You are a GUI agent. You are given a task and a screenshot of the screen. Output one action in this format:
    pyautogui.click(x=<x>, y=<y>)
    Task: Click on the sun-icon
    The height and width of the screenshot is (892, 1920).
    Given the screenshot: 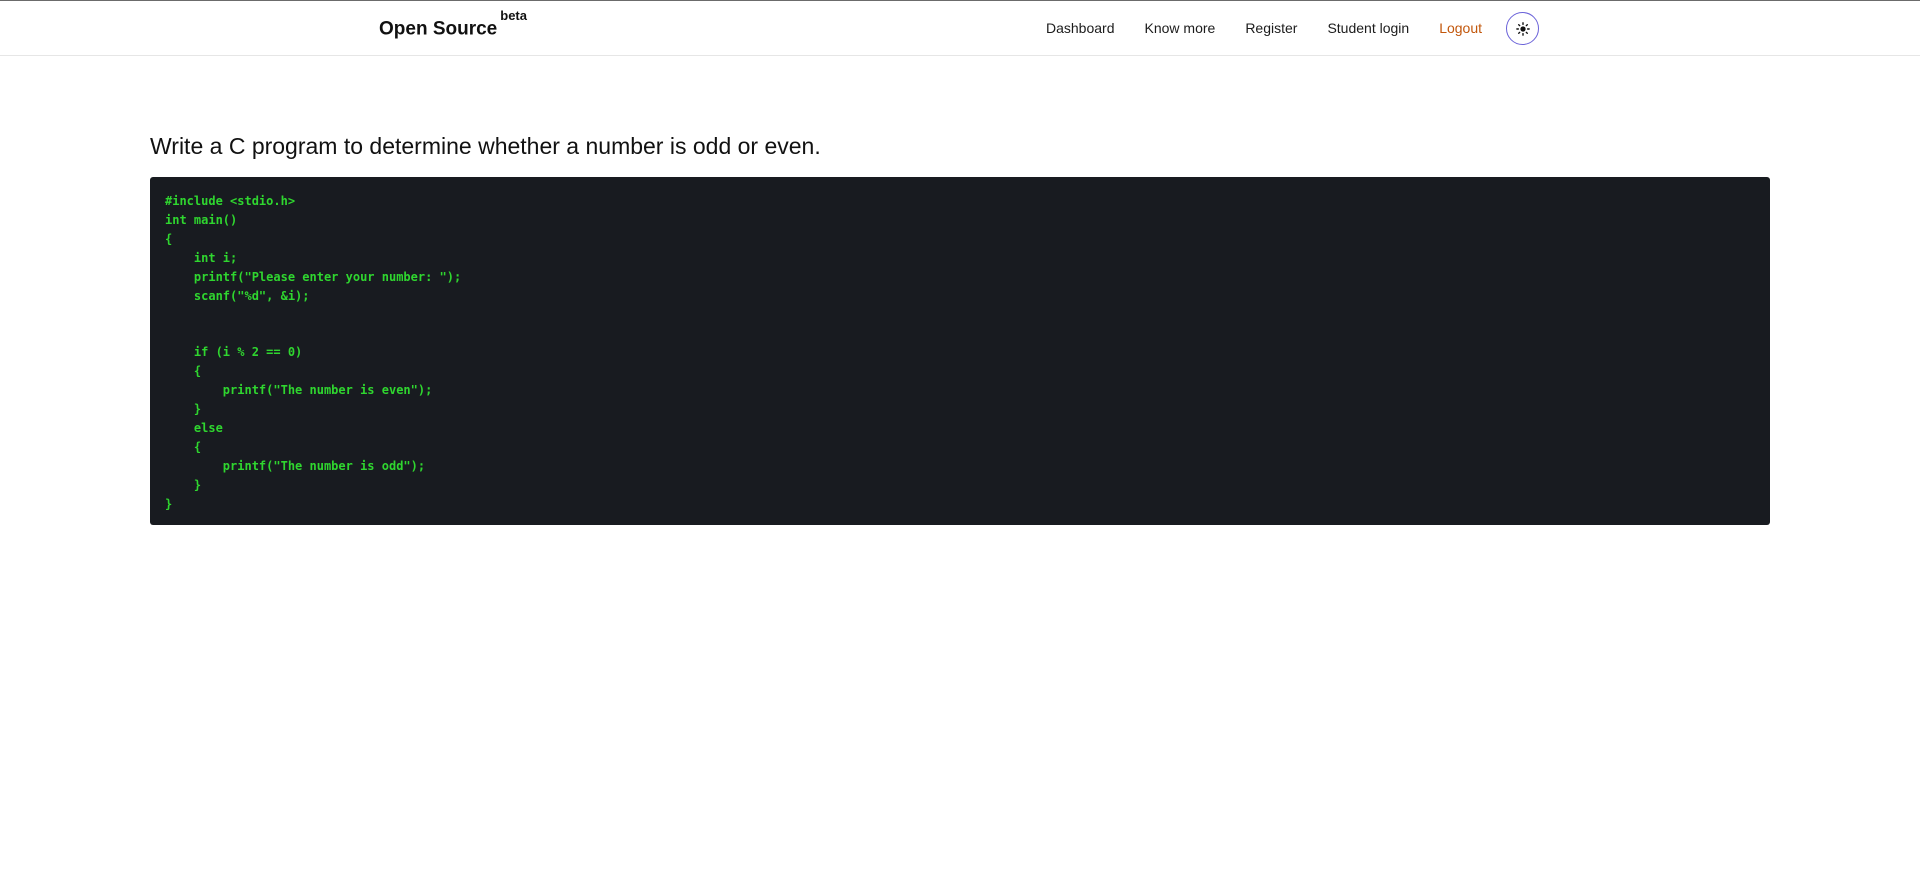 What is the action you would take?
    pyautogui.click(x=1522, y=28)
    